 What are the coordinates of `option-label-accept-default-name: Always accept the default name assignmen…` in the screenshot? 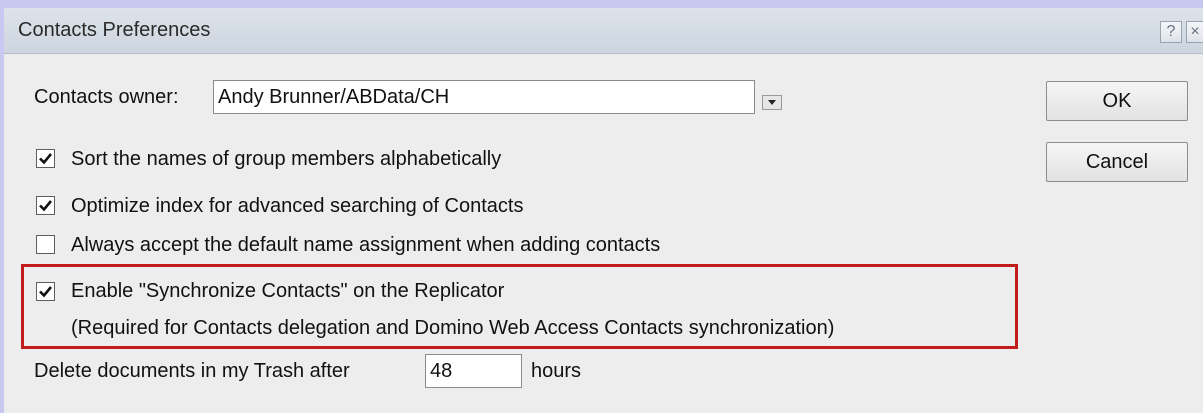 It's located at (366, 245).